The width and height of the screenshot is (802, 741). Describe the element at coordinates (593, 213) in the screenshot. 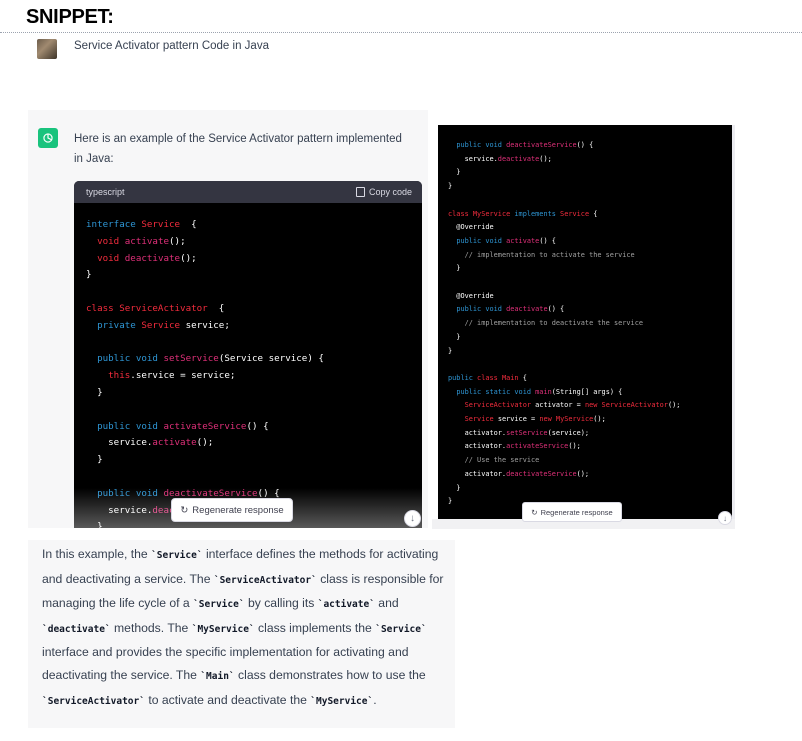

I see `code-token: {` at that location.